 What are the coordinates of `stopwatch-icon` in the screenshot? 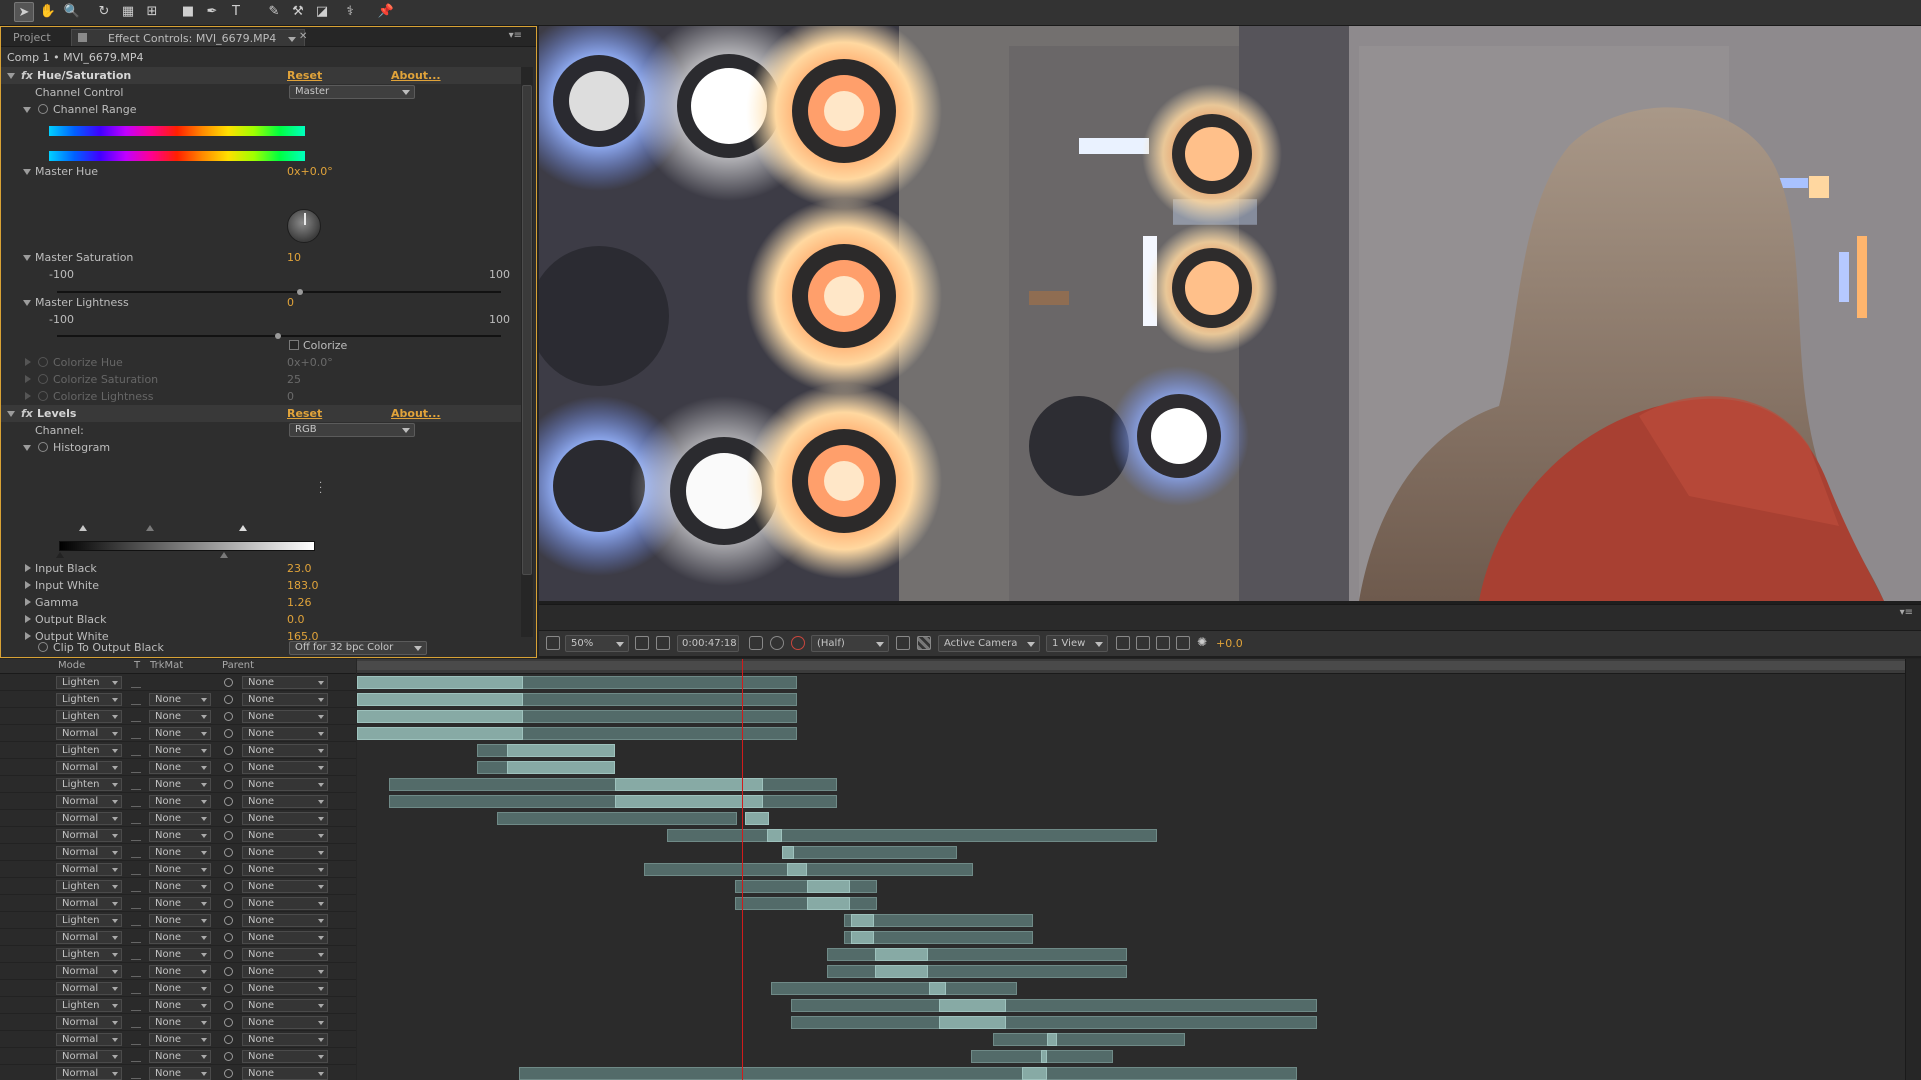 It's located at (43, 647).